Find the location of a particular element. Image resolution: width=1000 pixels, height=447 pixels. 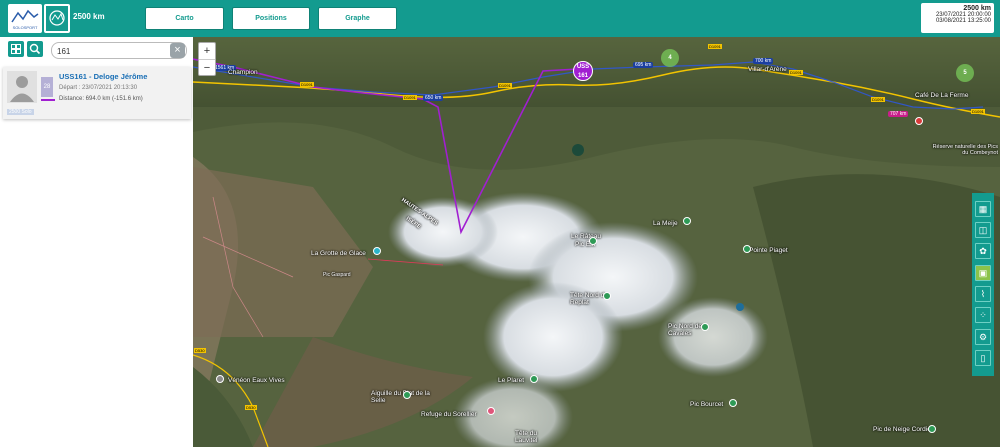

zoom-out-button: − is located at coordinates (207, 67).